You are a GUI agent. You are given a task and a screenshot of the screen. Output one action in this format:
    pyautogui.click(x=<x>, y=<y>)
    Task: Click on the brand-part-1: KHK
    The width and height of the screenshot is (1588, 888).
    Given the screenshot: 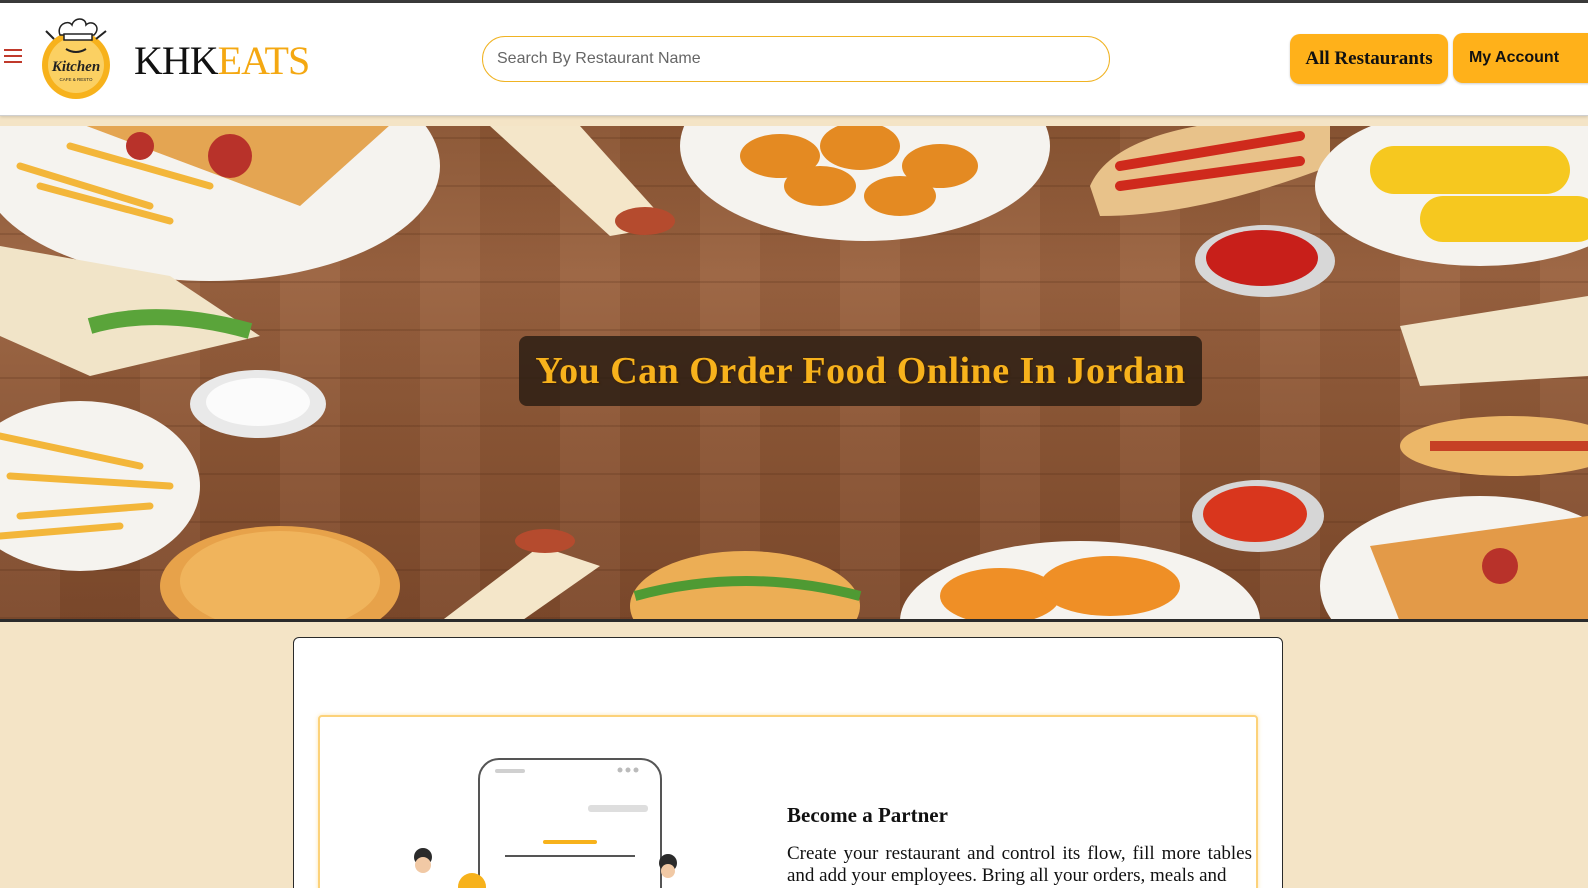 What is the action you would take?
    pyautogui.click(x=176, y=60)
    